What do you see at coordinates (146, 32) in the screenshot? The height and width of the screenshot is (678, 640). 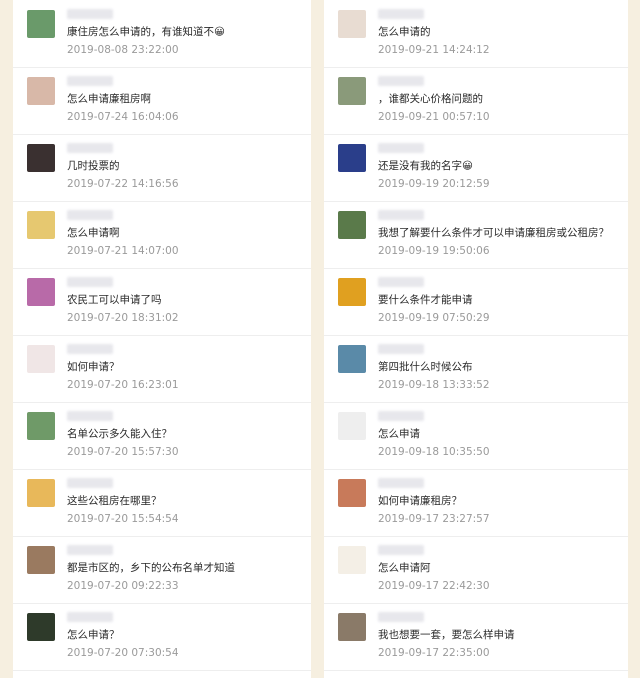 I see `comment-text: 康住房怎么申请的，有谁知道不😀` at bounding box center [146, 32].